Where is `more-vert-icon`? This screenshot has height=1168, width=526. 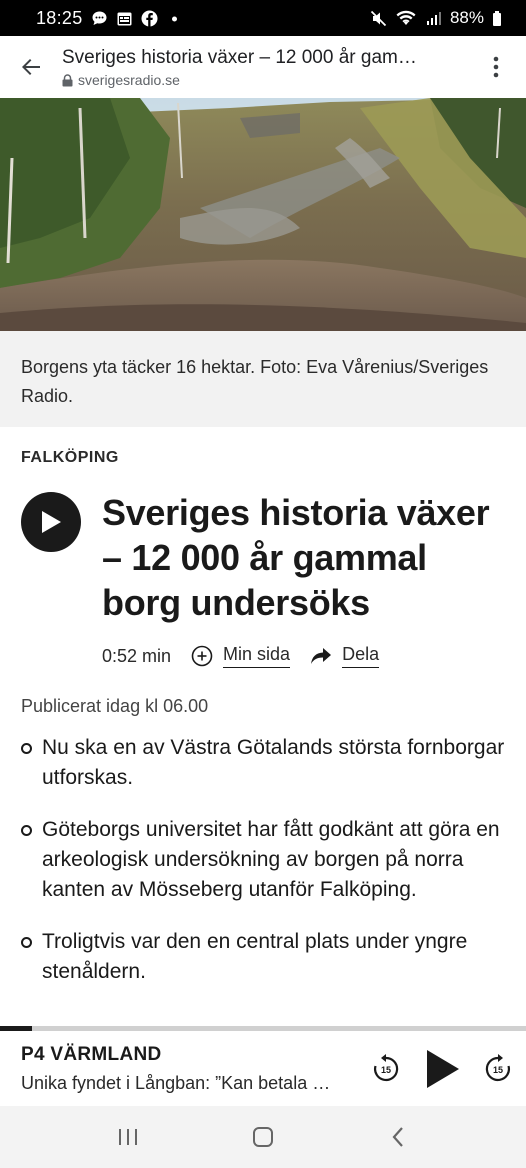 more-vert-icon is located at coordinates (496, 67).